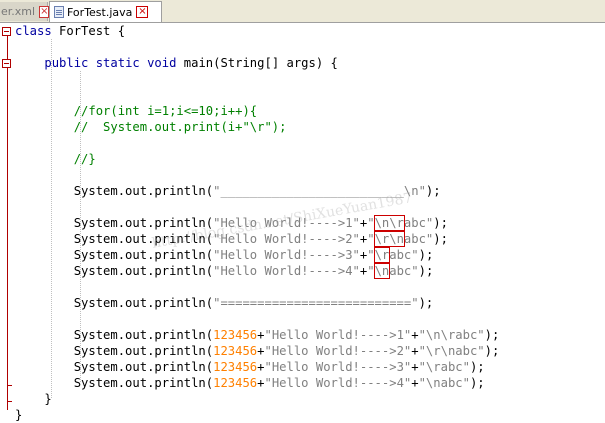  I want to click on fold-line, so click(7, 221).